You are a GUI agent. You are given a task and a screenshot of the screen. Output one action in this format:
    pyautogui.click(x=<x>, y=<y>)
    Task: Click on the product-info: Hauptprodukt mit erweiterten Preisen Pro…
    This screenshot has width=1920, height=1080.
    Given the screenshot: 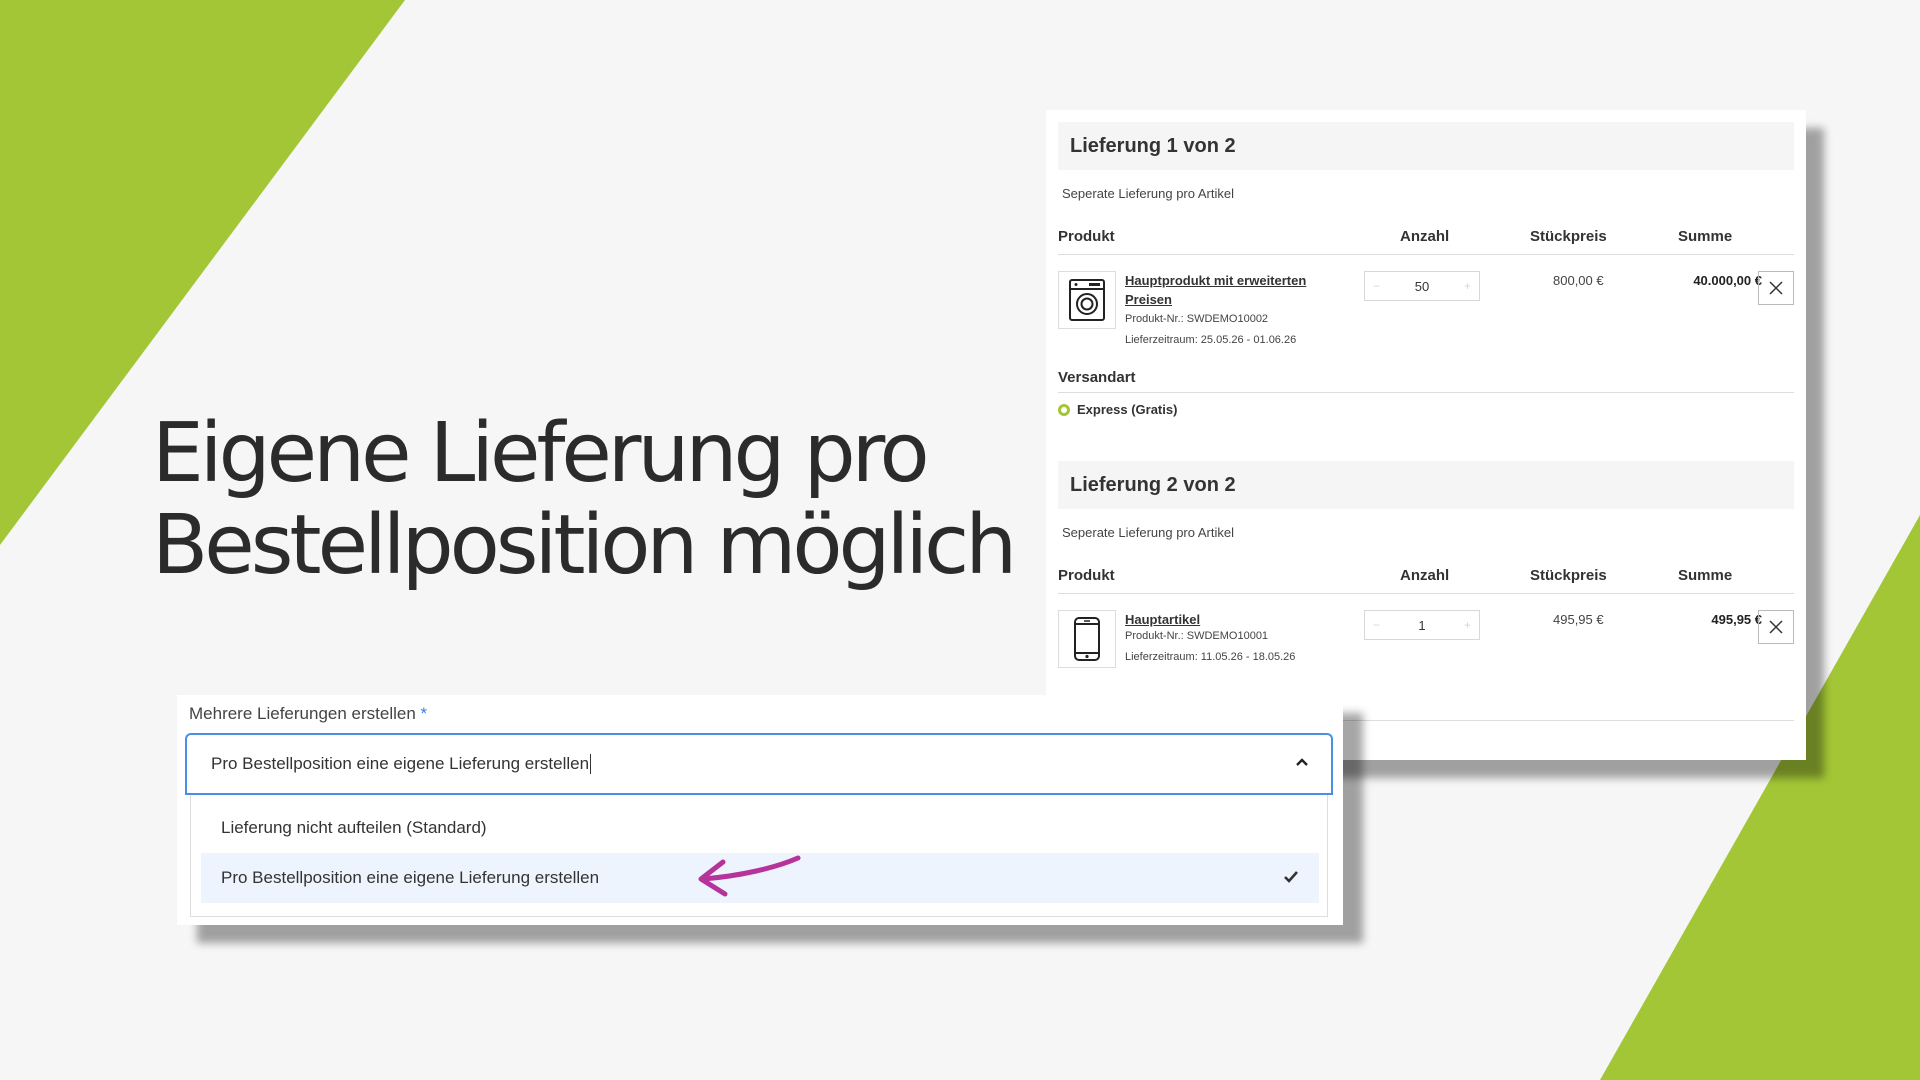 What is the action you would take?
    pyautogui.click(x=1225, y=308)
    